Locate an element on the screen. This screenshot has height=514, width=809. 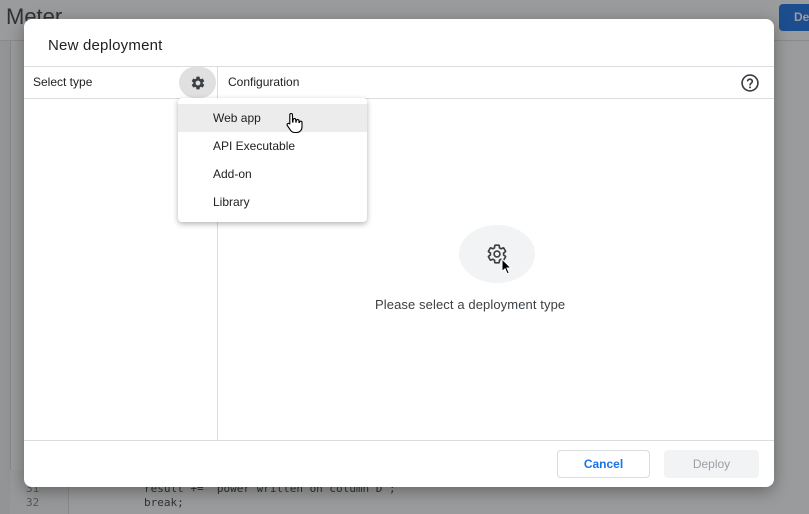
menu-item-web-app: Web app is located at coordinates (272, 118).